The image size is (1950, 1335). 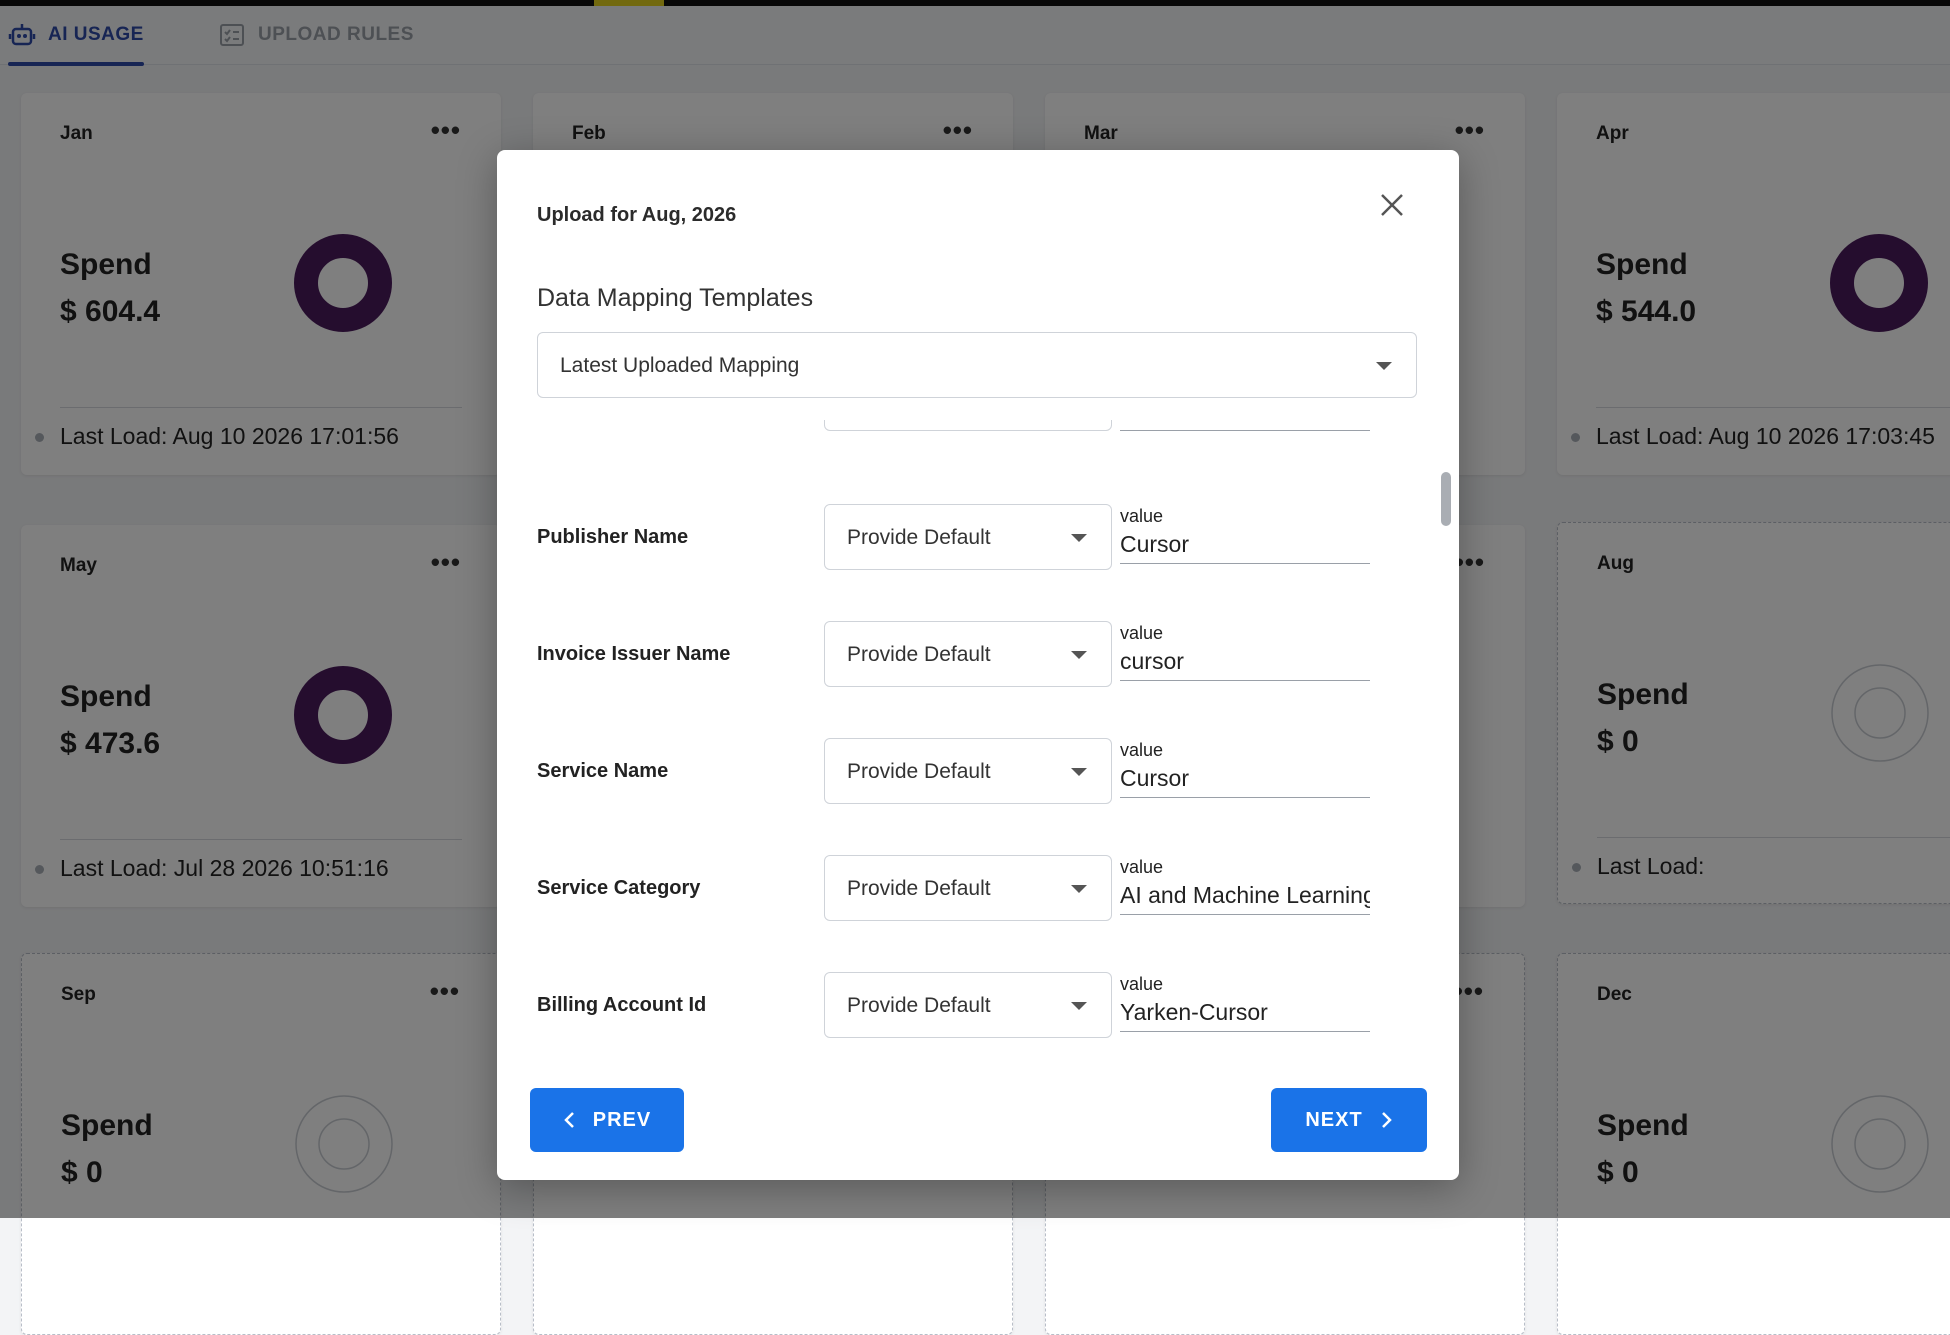 I want to click on close-icon, so click(x=1392, y=205).